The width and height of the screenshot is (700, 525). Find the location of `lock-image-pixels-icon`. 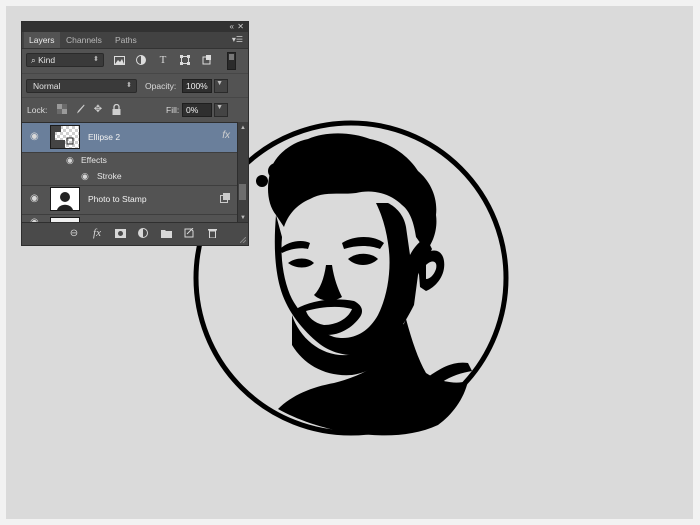

lock-image-pixels-icon is located at coordinates (80, 109).